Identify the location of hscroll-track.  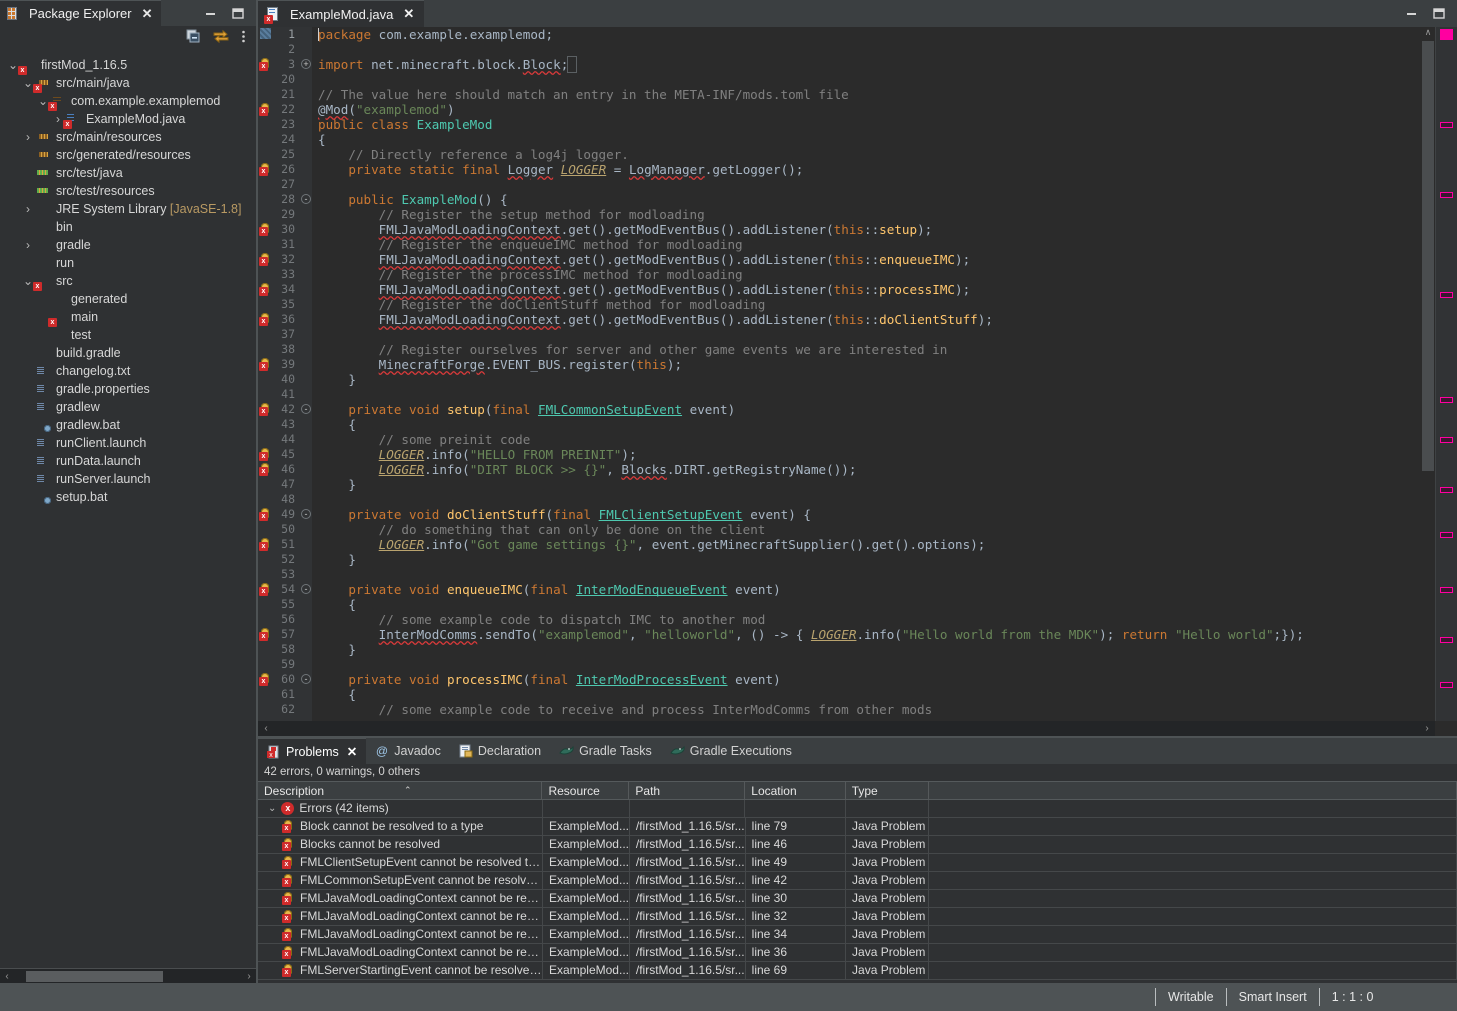
(128, 976).